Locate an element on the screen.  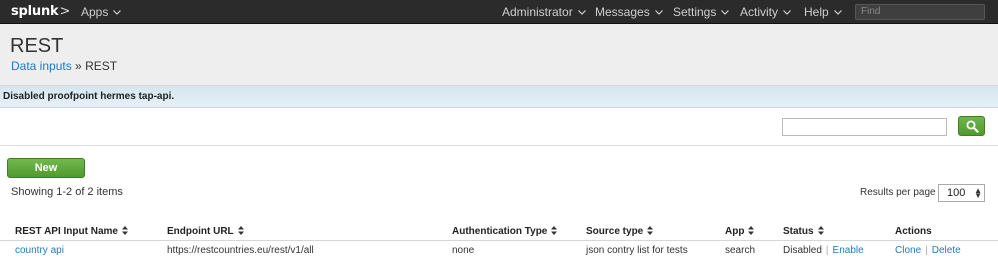
results-per-page-select: 100 ▲ ▼ is located at coordinates (961, 193).